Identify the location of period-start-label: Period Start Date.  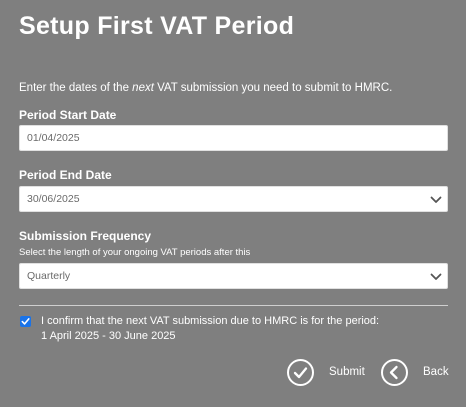
(68, 115).